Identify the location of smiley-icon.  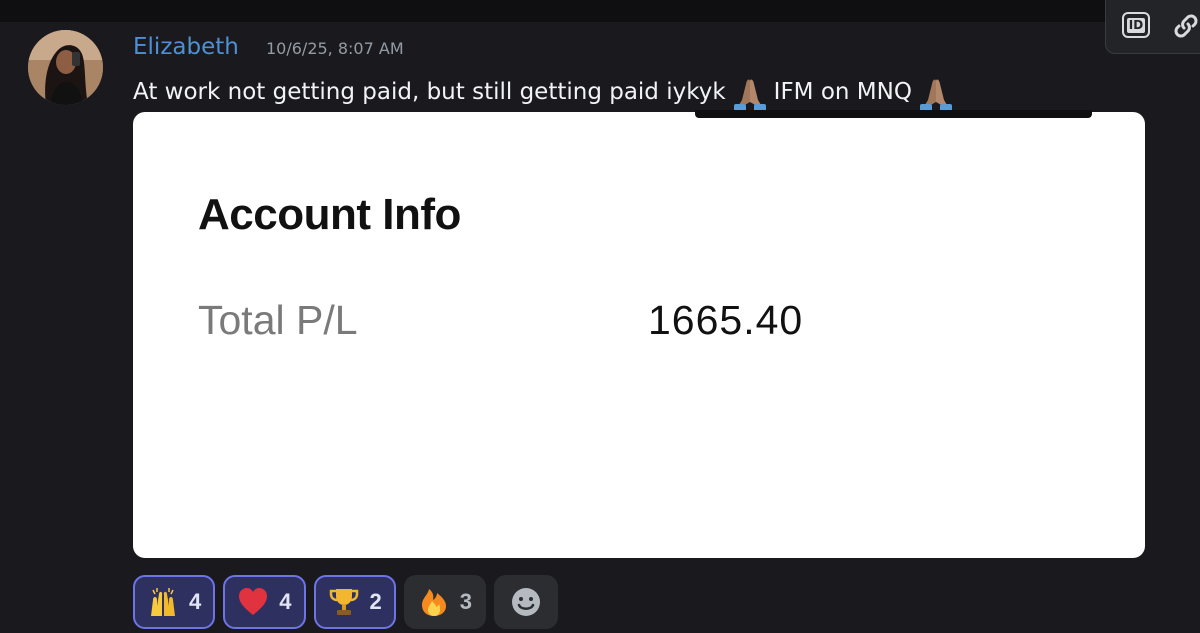
(526, 602).